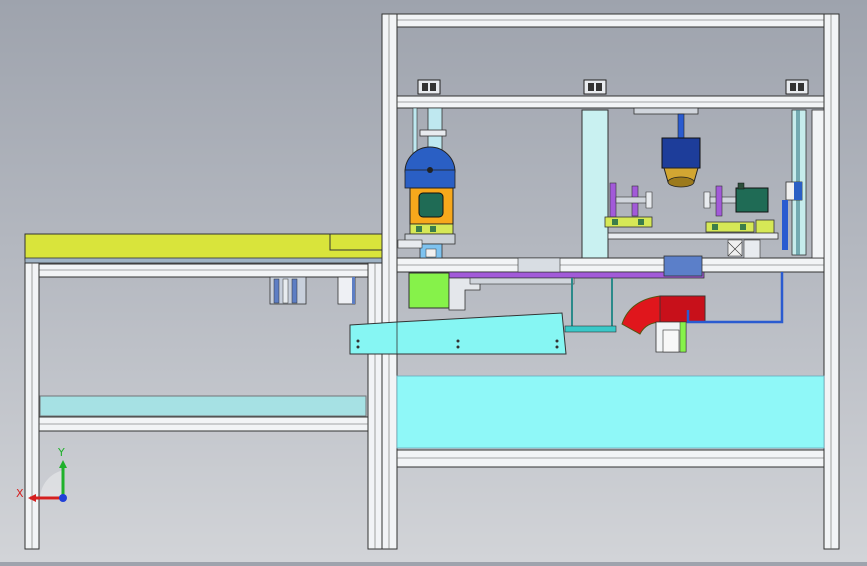 The width and height of the screenshot is (867, 566). What do you see at coordinates (681, 153) in the screenshot?
I see `gripper-head` at bounding box center [681, 153].